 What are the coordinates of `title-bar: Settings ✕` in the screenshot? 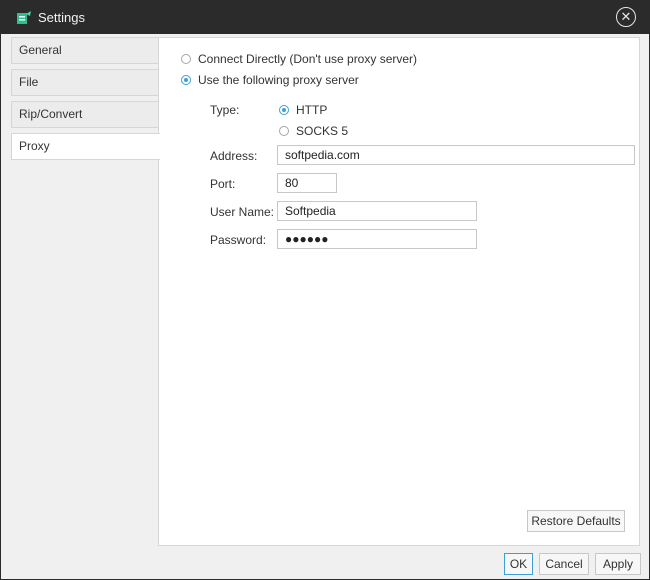 It's located at (325, 17).